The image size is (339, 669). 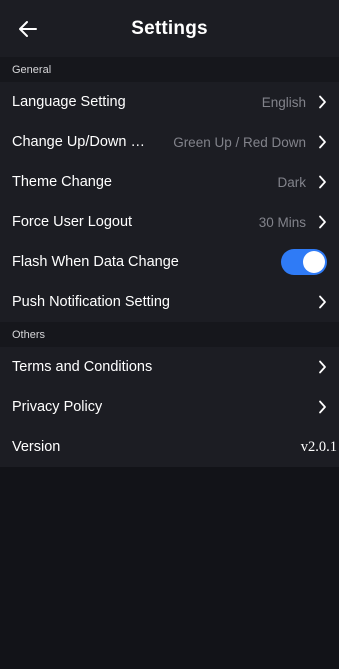 What do you see at coordinates (91, 302) in the screenshot?
I see `row-label: Push Notification Setting` at bounding box center [91, 302].